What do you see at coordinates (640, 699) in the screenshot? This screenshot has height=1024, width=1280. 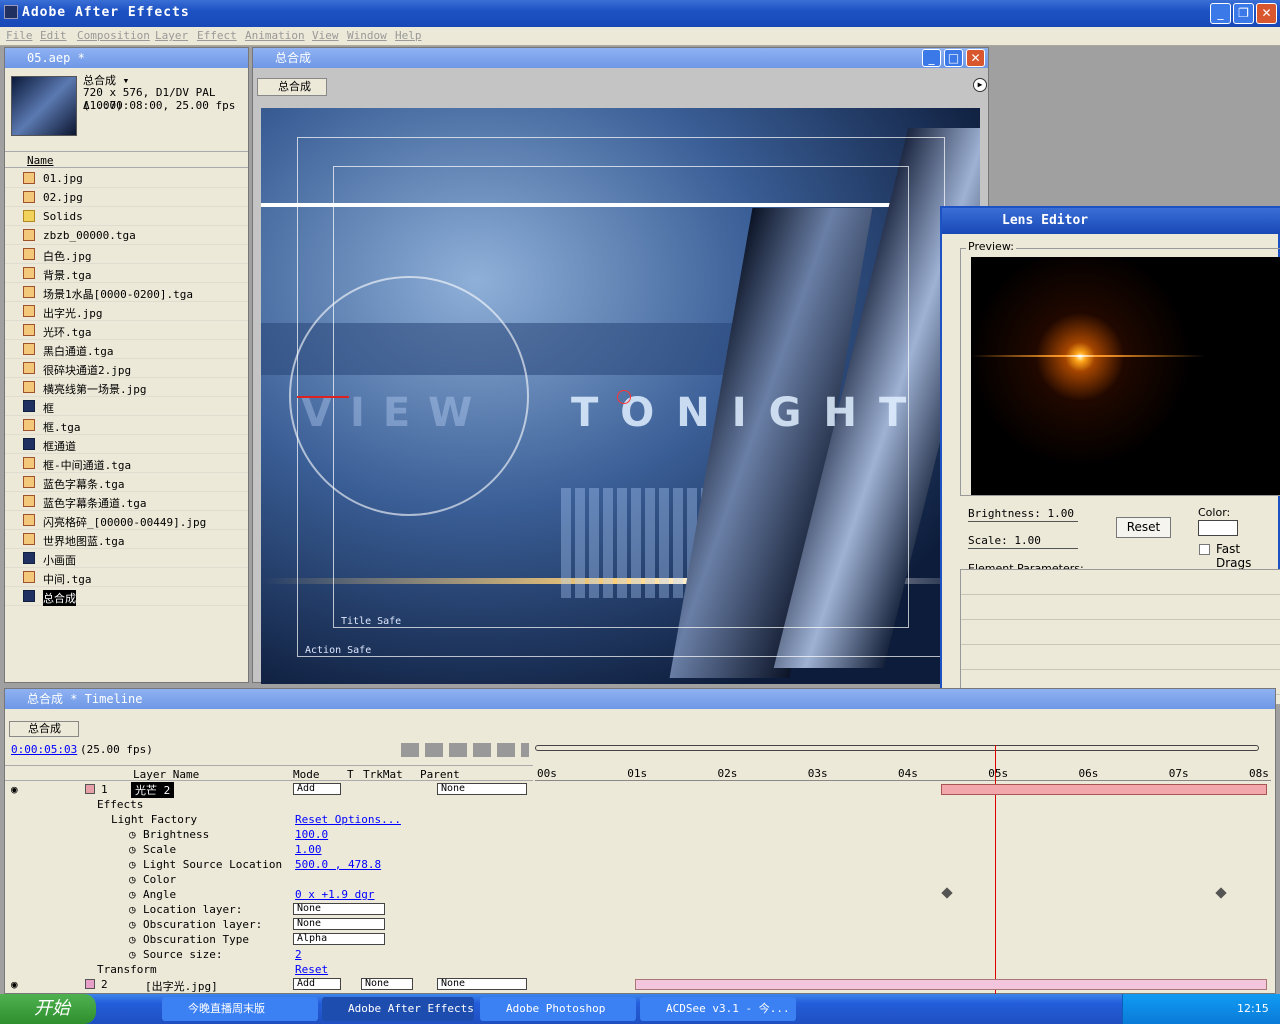 I see `timeline-header: 总合成 * Timeline` at bounding box center [640, 699].